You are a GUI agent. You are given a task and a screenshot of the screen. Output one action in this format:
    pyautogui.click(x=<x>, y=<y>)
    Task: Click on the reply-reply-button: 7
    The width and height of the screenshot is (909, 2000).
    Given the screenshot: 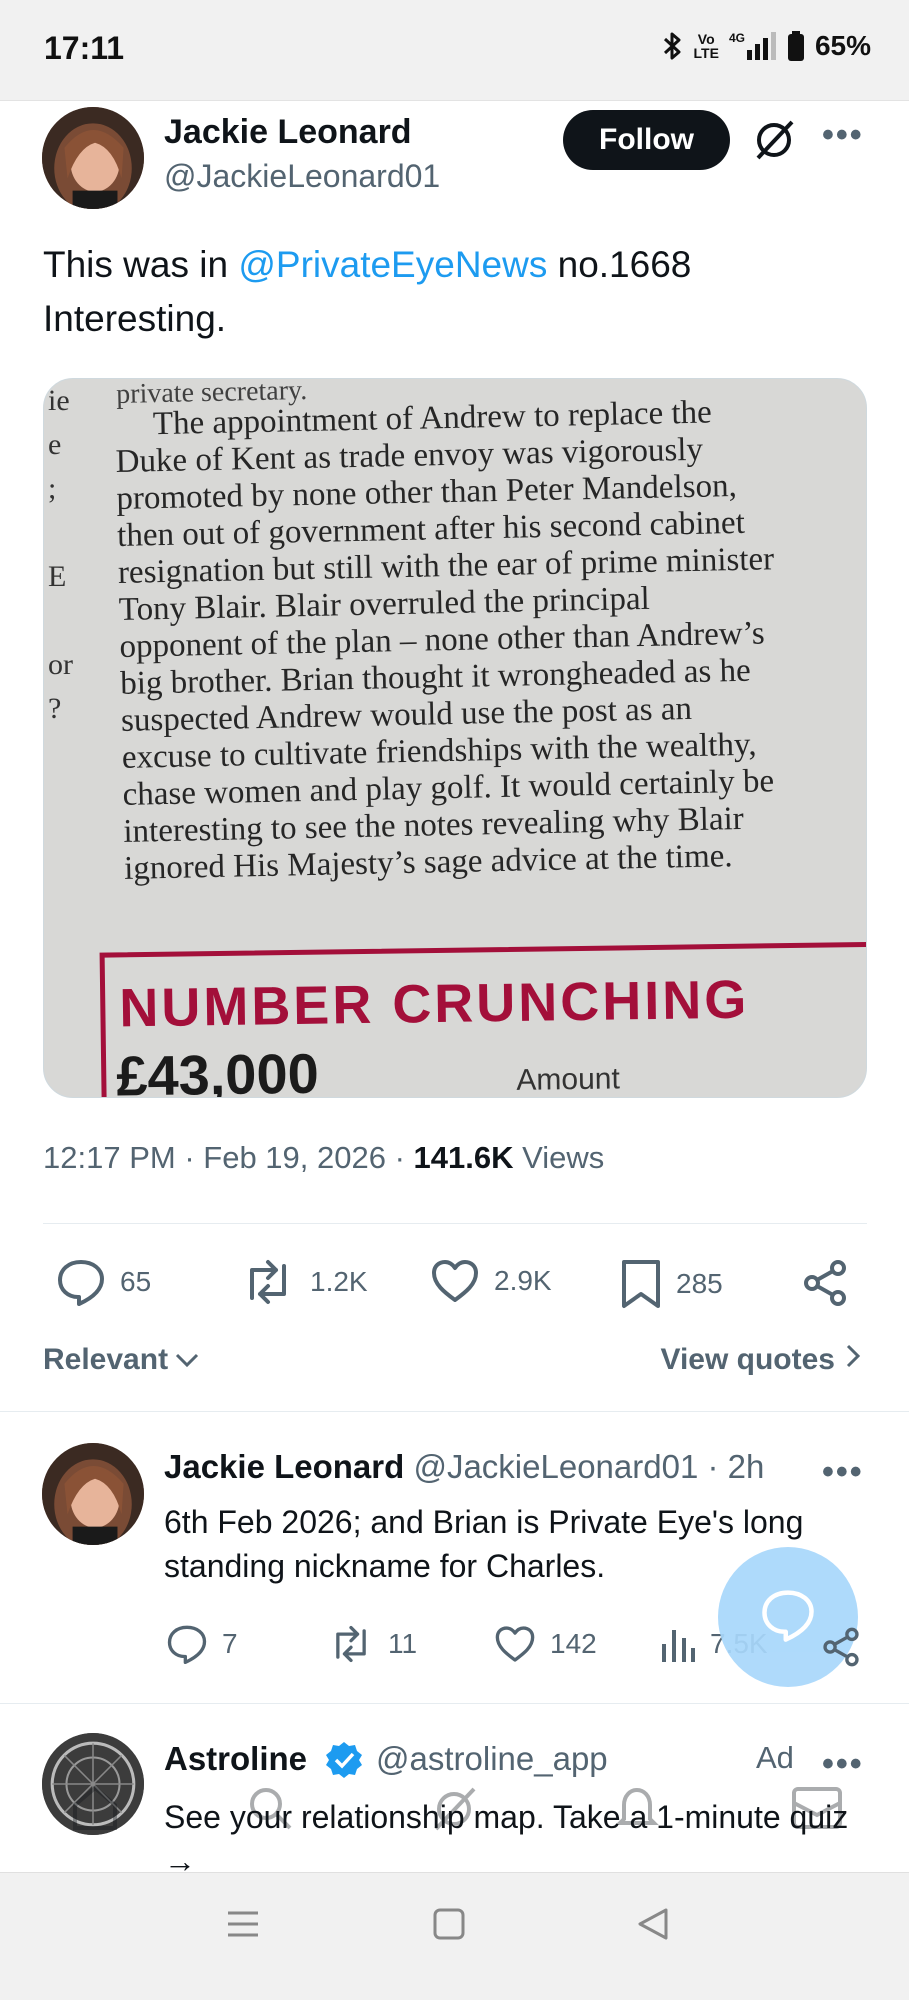 What is the action you would take?
    pyautogui.click(x=202, y=1644)
    